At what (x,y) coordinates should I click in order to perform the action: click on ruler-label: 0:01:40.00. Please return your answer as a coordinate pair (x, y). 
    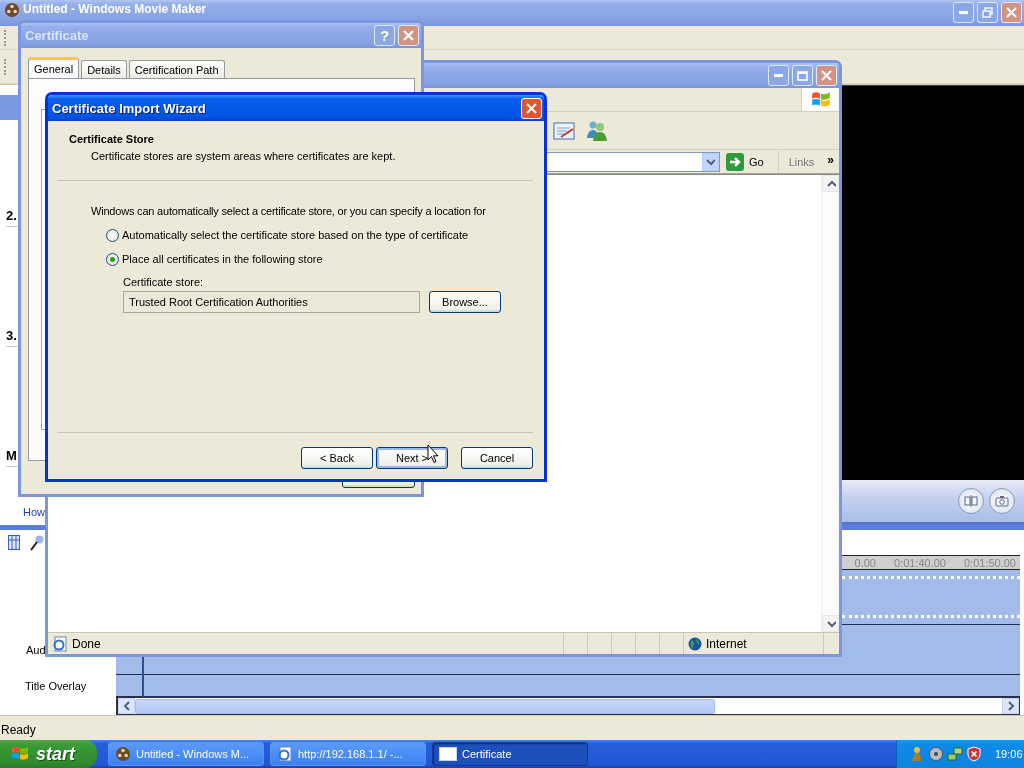
    Looking at the image, I should click on (920, 562).